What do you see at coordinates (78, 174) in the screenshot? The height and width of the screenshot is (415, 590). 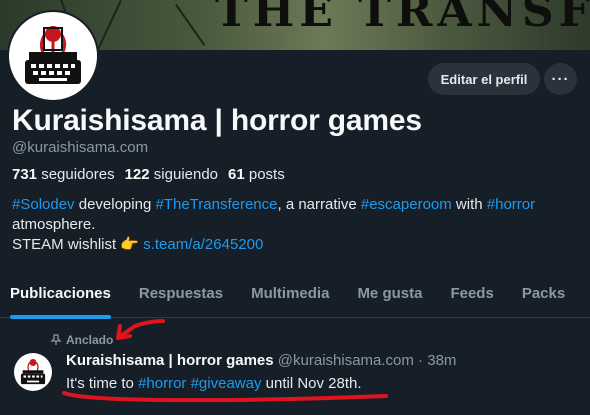 I see `followers-label: seguidores` at bounding box center [78, 174].